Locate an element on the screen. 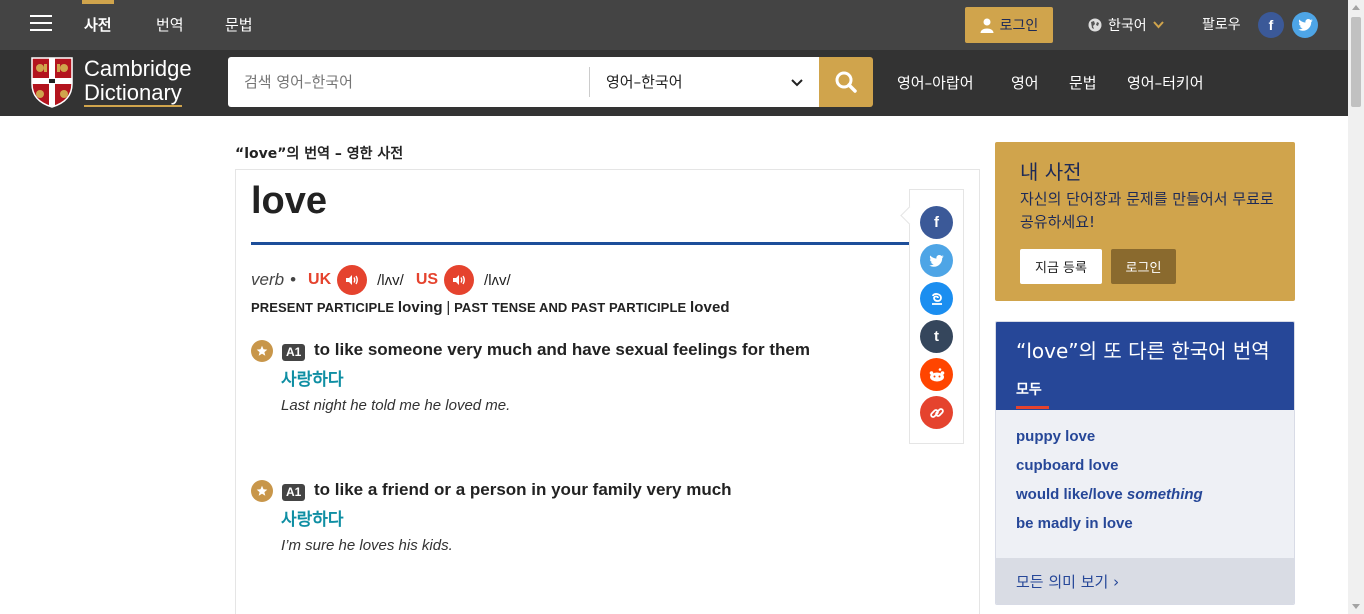 This screenshot has height=614, width=1364. example-sentence: I’m sure he loves his kids. is located at coordinates (367, 545).